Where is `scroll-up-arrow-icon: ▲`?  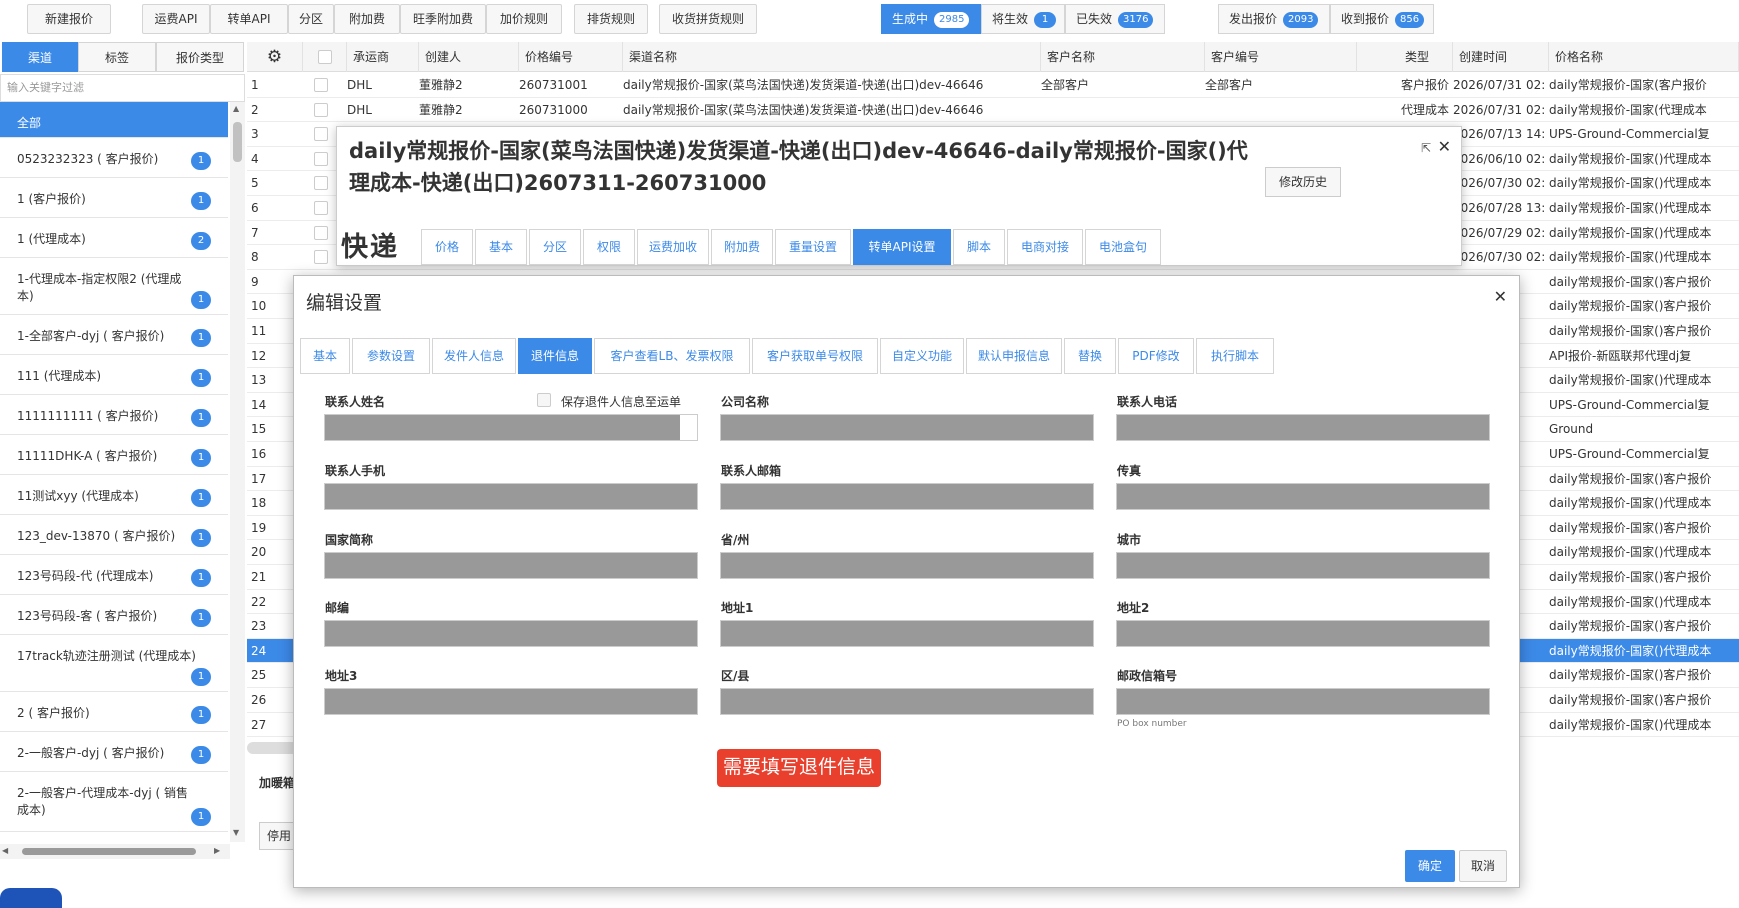 scroll-up-arrow-icon: ▲ is located at coordinates (236, 108).